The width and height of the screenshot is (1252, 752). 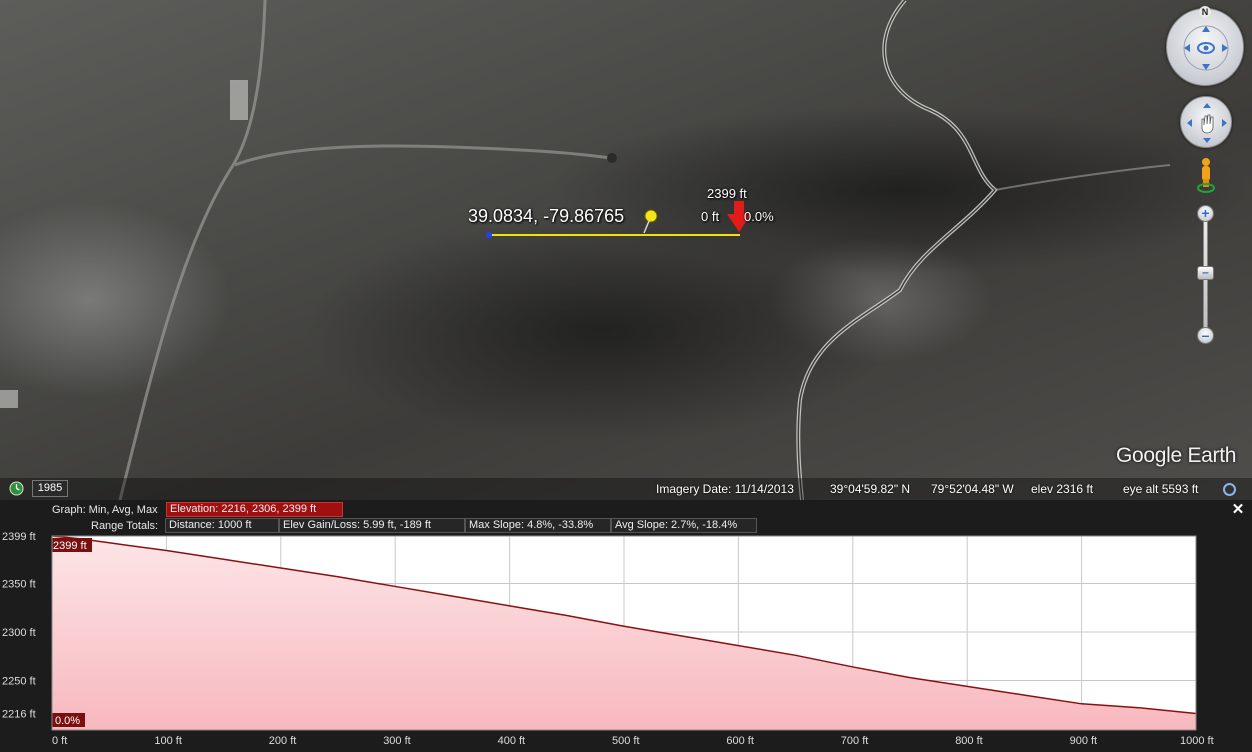 What do you see at coordinates (972, 489) in the screenshot?
I see `longitude-readout: 79°52'04.48" W` at bounding box center [972, 489].